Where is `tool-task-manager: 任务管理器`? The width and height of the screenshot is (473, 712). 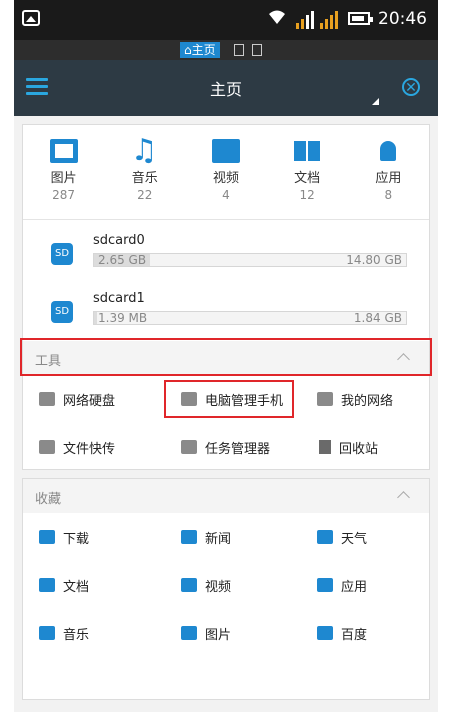
tool-task-manager: 任务管理器 is located at coordinates (225, 447).